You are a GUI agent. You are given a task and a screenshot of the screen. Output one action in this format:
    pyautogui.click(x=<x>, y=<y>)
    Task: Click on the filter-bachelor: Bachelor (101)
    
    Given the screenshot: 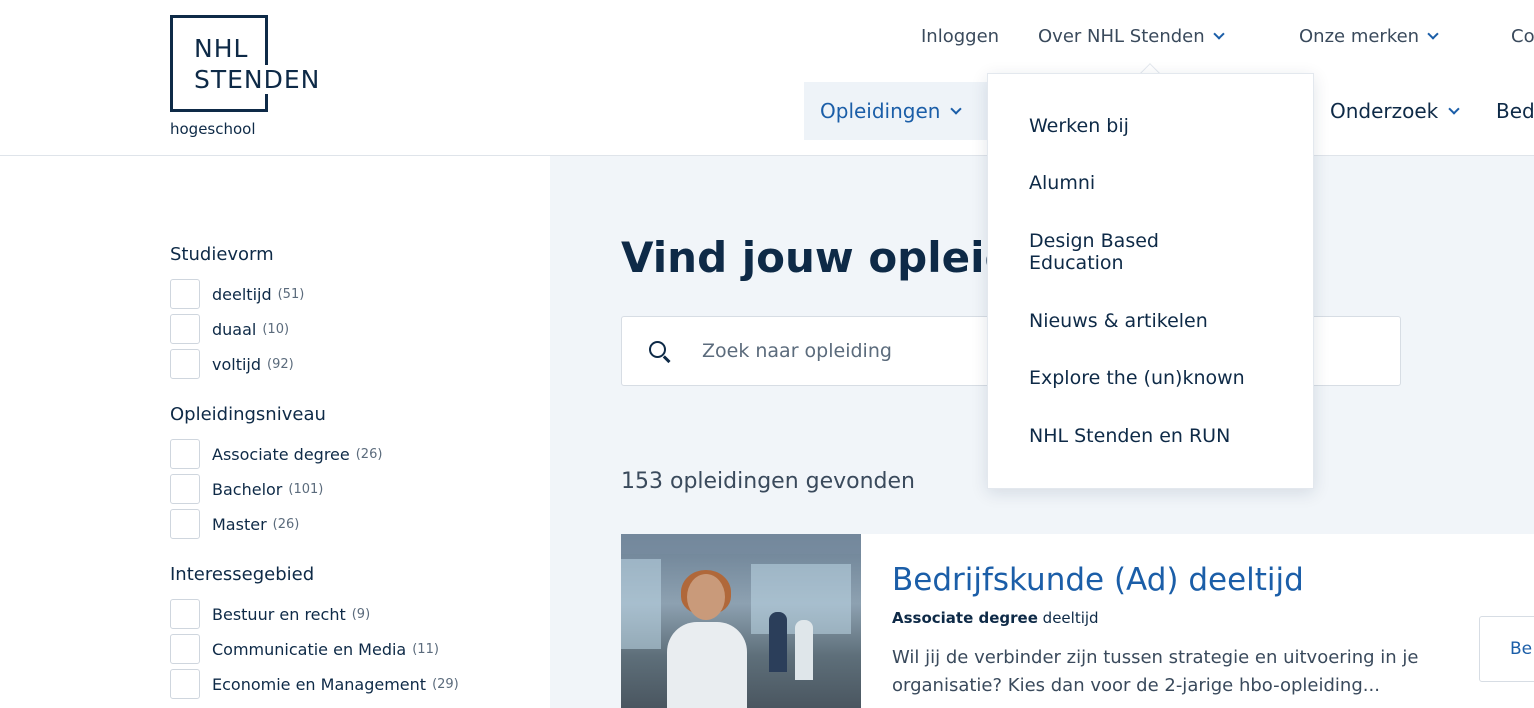 What is the action you would take?
    pyautogui.click(x=246, y=489)
    